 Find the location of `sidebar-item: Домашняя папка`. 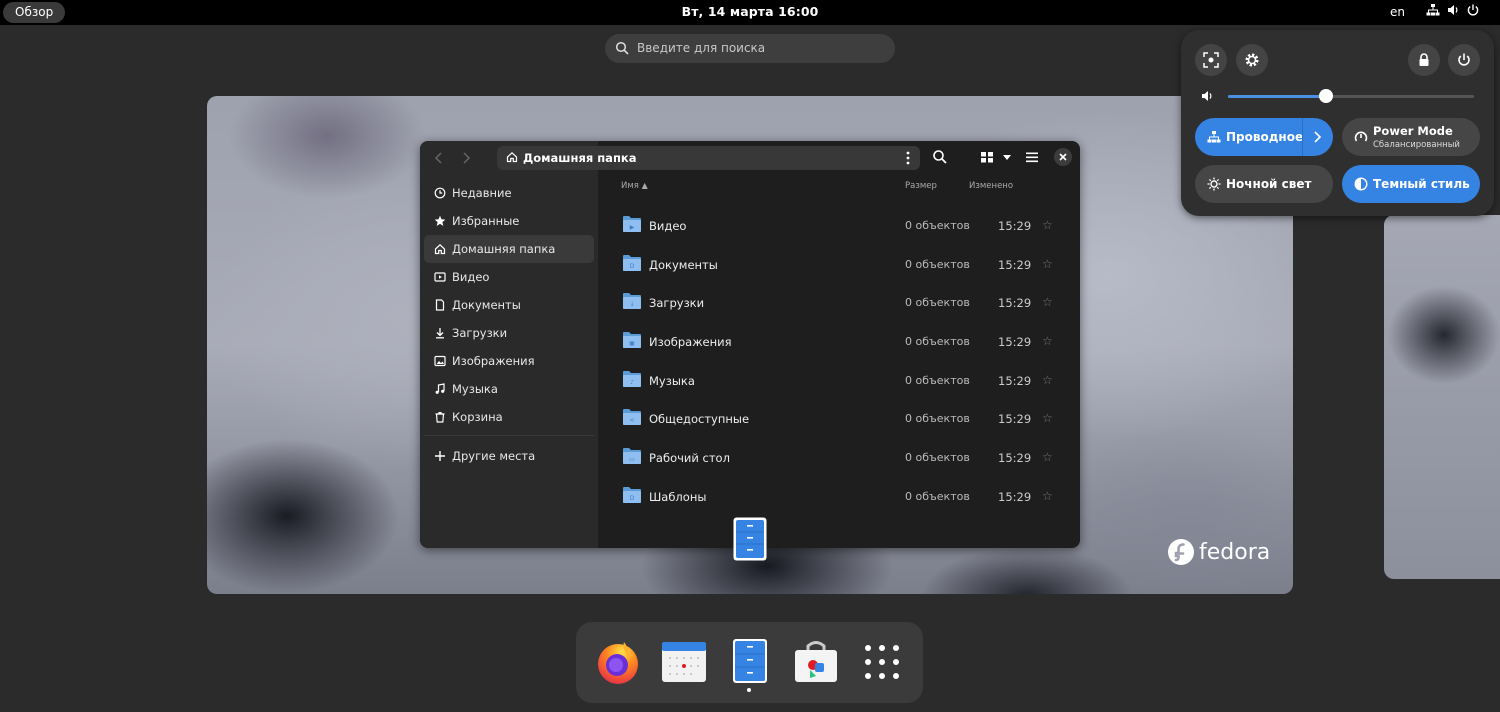

sidebar-item: Домашняя папка is located at coordinates (509, 249).